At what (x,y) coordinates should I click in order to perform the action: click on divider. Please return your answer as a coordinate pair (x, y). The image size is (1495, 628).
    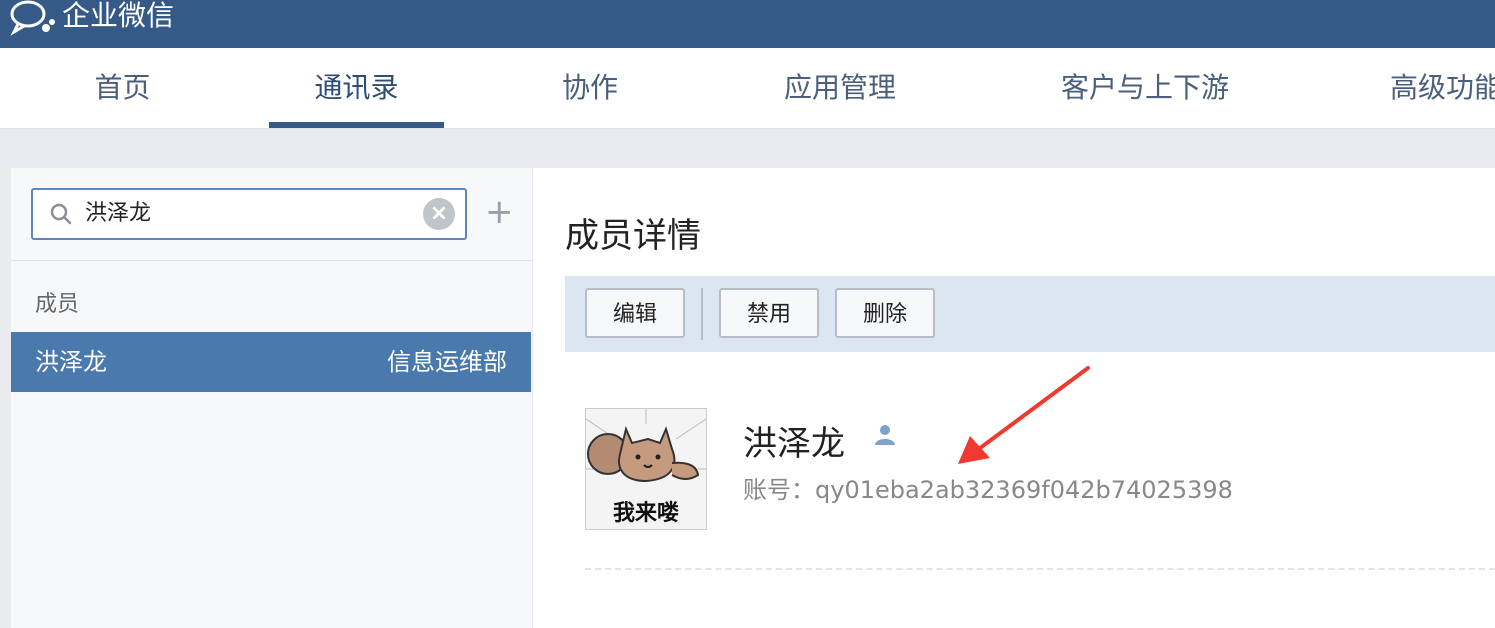
    Looking at the image, I should click on (271, 260).